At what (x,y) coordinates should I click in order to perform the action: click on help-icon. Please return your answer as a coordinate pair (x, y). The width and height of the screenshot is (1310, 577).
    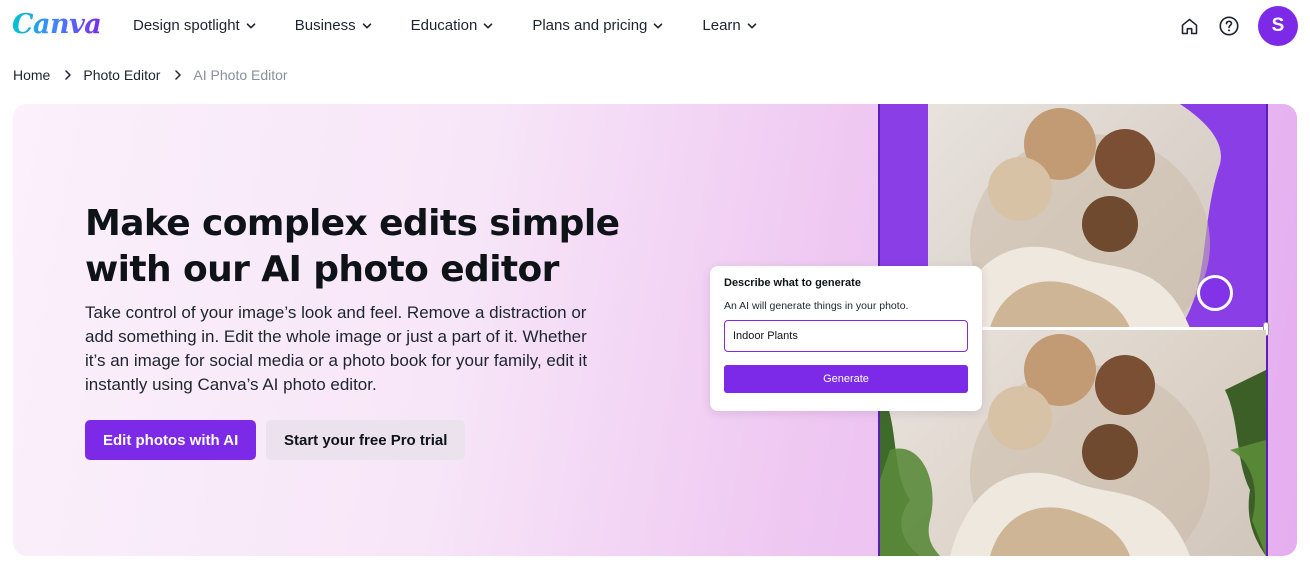
    Looking at the image, I should click on (1229, 26).